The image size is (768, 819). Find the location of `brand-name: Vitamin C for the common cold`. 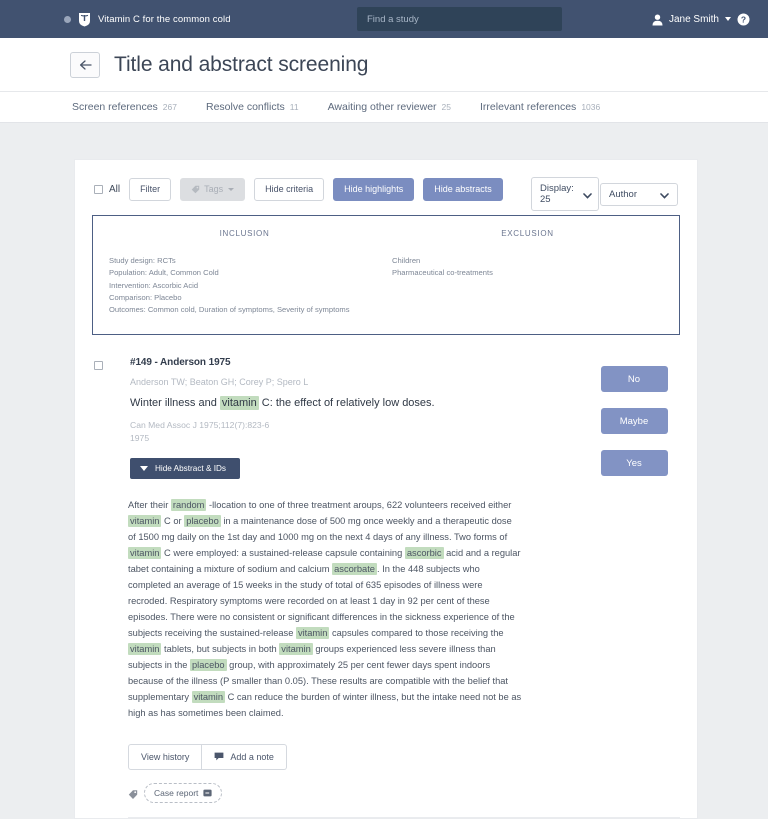

brand-name: Vitamin C for the common cold is located at coordinates (164, 19).